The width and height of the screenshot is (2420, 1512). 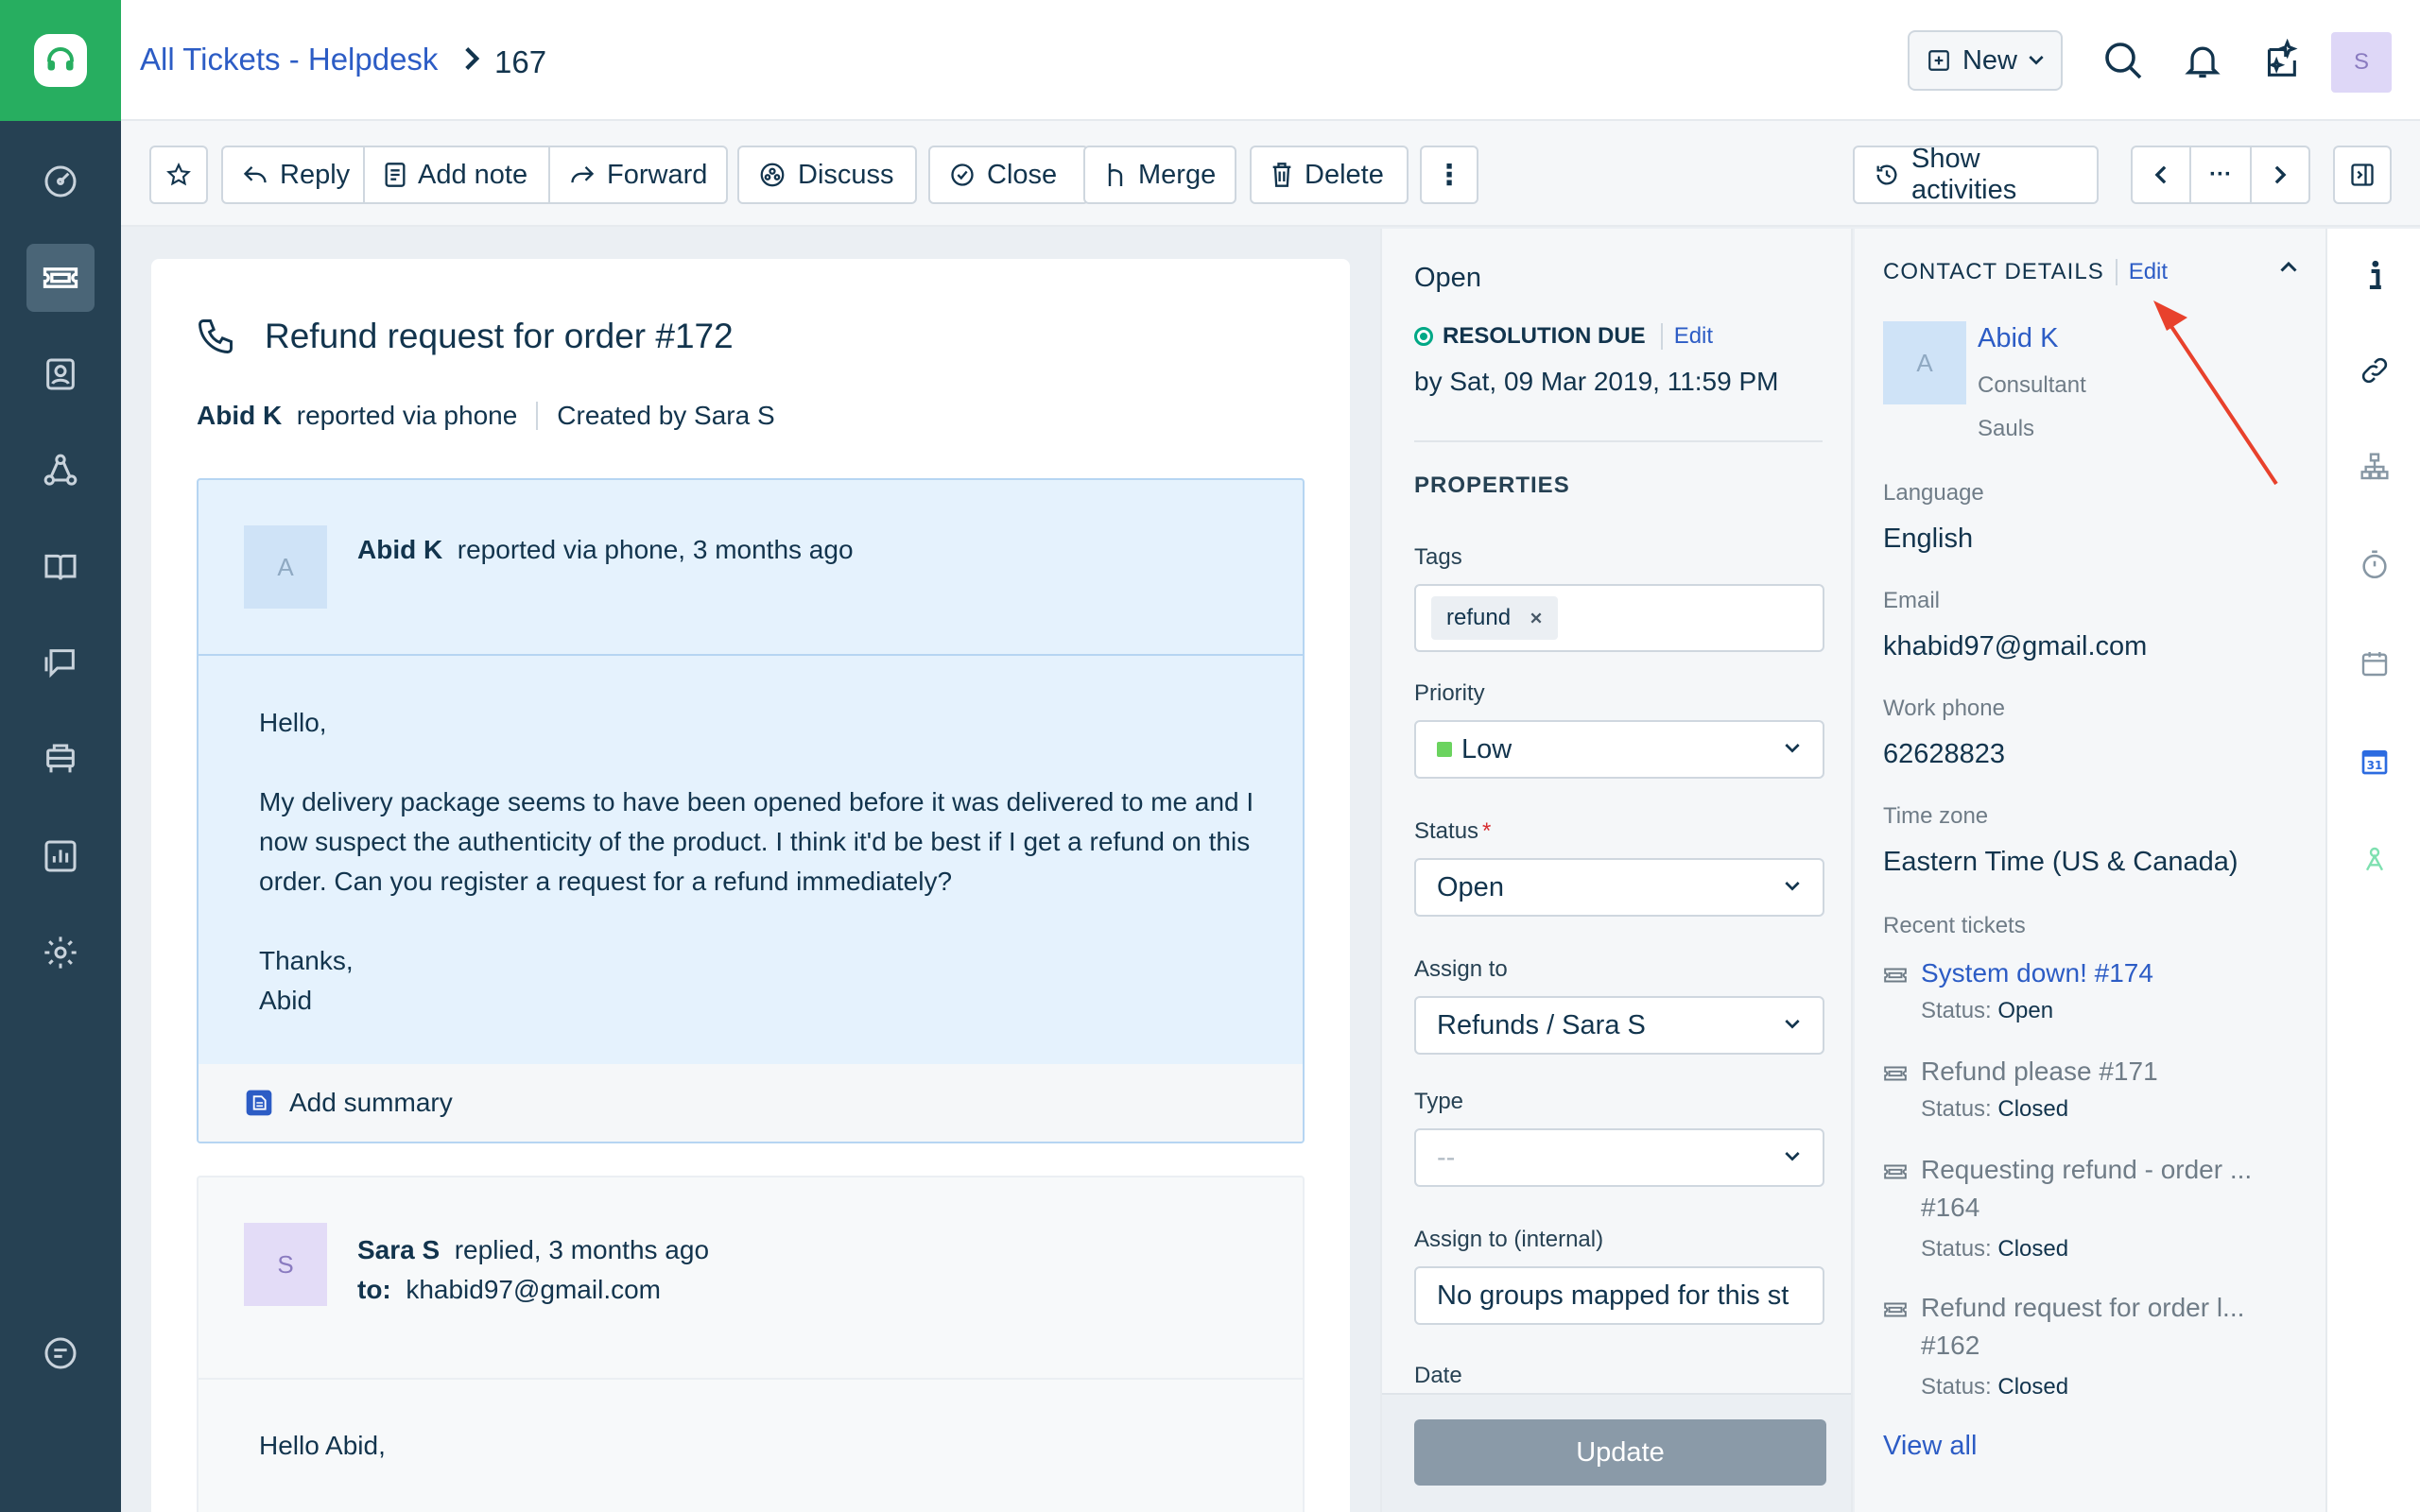 What do you see at coordinates (1619, 749) in the screenshot?
I see `priority-select: Low` at bounding box center [1619, 749].